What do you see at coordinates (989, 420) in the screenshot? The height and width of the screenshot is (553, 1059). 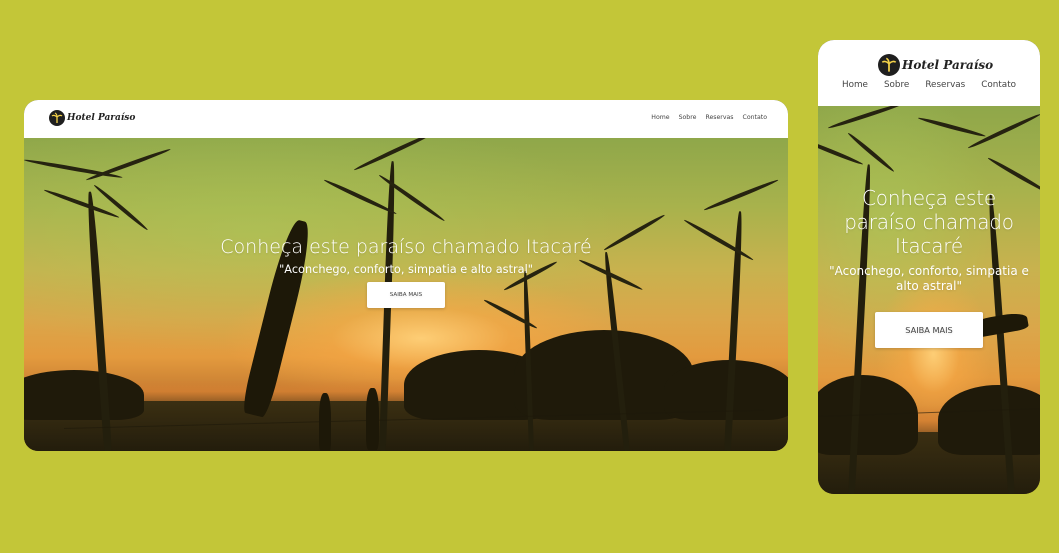 I see `bush` at bounding box center [989, 420].